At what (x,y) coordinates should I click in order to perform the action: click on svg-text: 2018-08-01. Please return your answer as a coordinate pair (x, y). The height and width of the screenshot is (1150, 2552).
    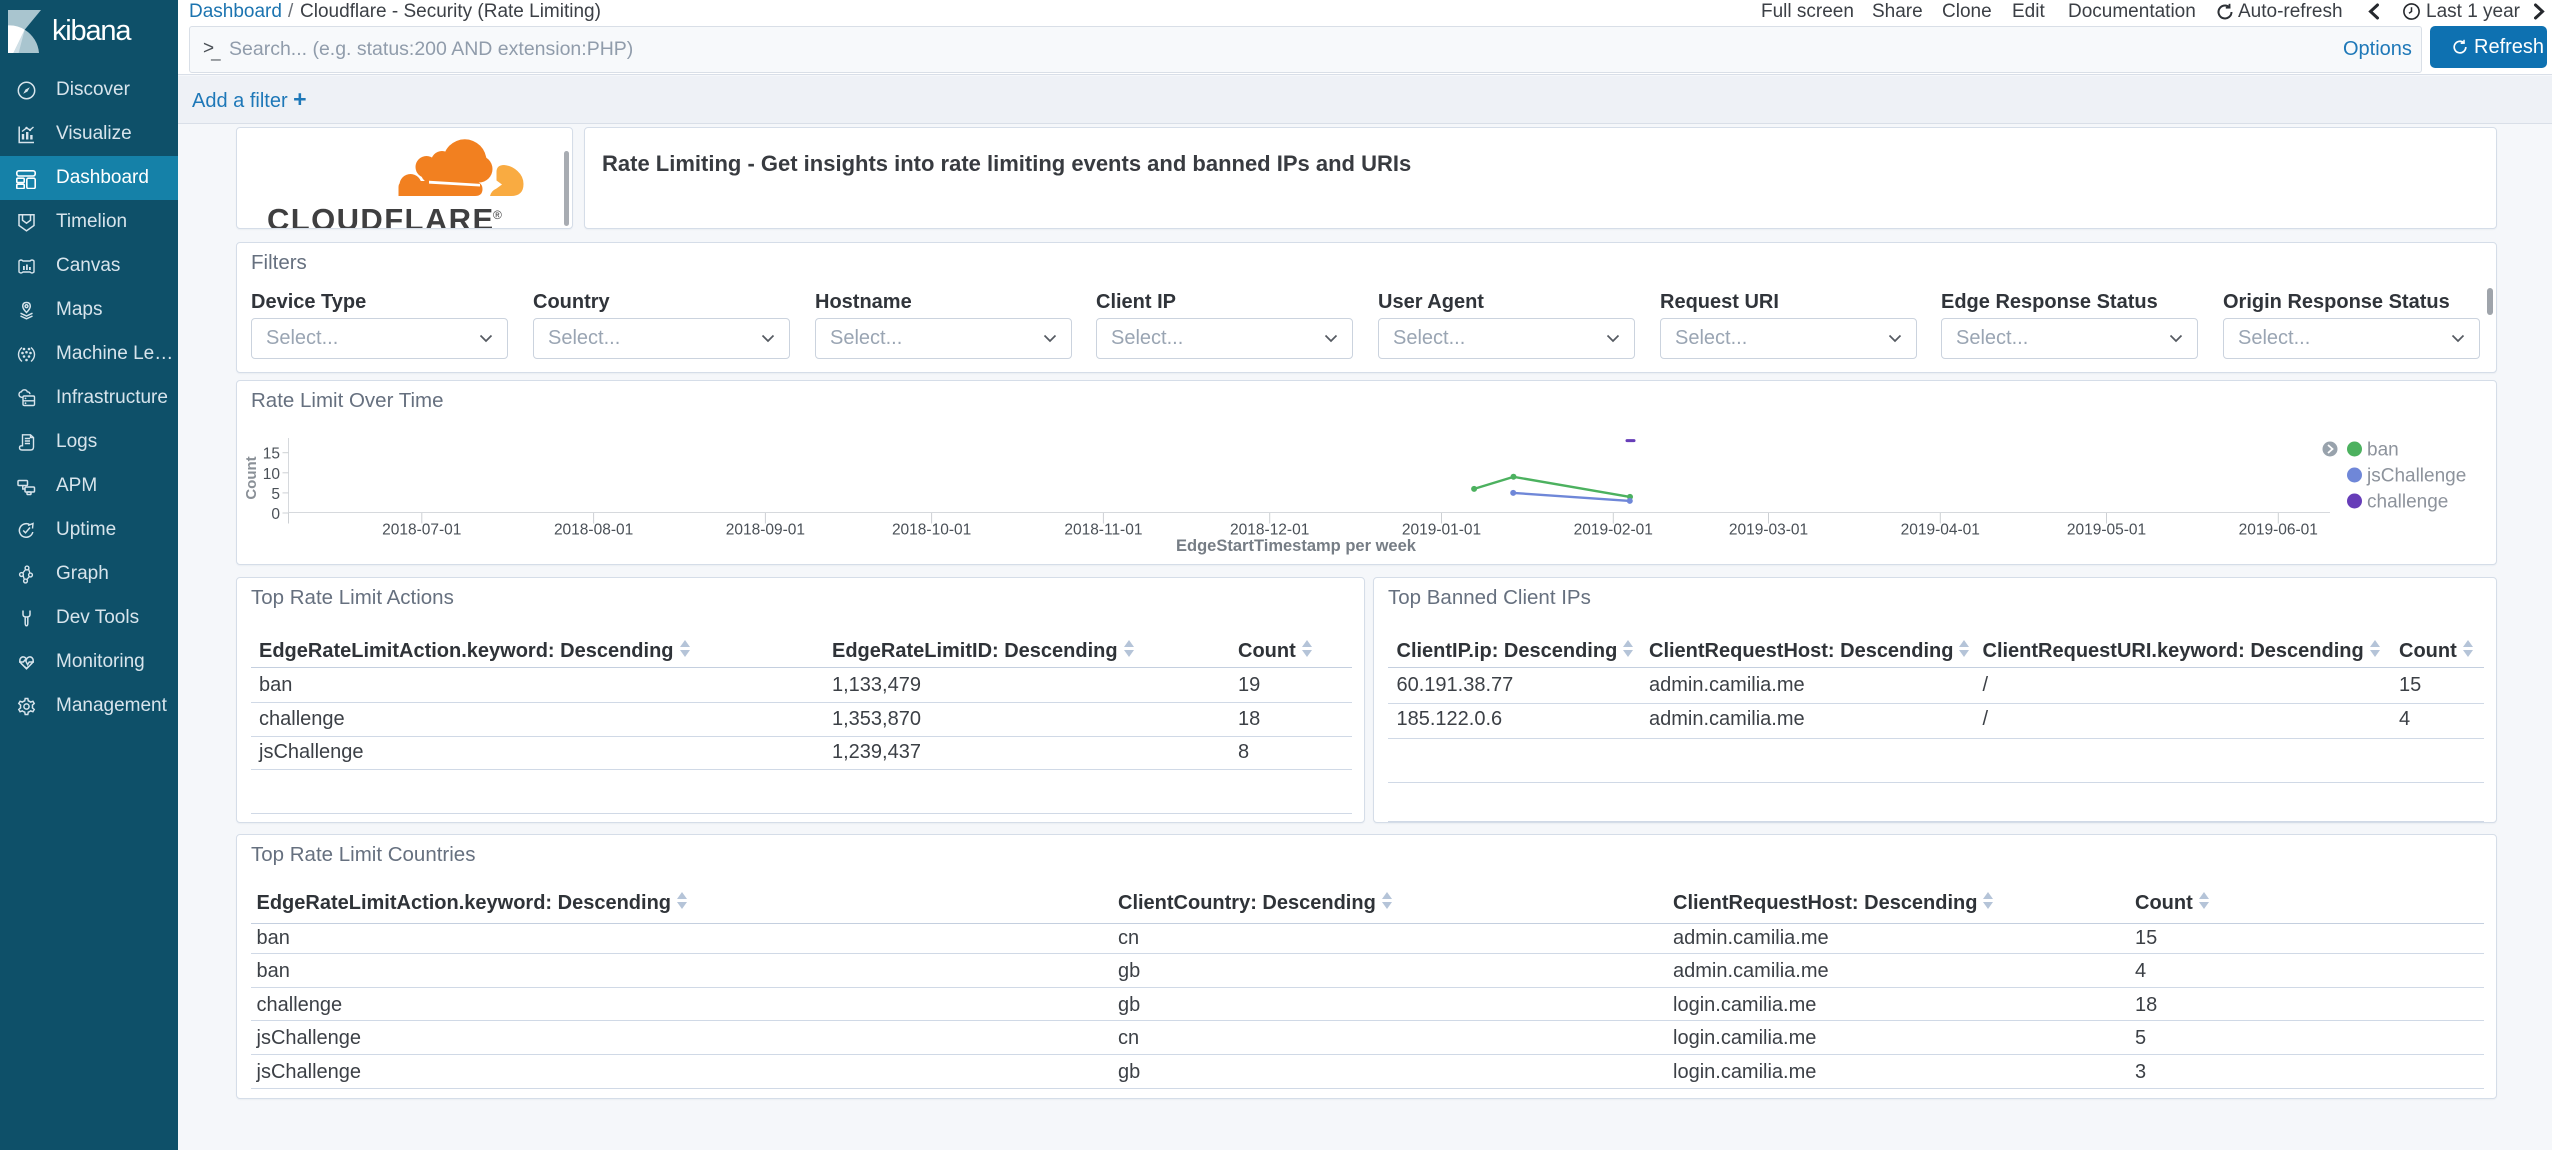
    Looking at the image, I should click on (593, 530).